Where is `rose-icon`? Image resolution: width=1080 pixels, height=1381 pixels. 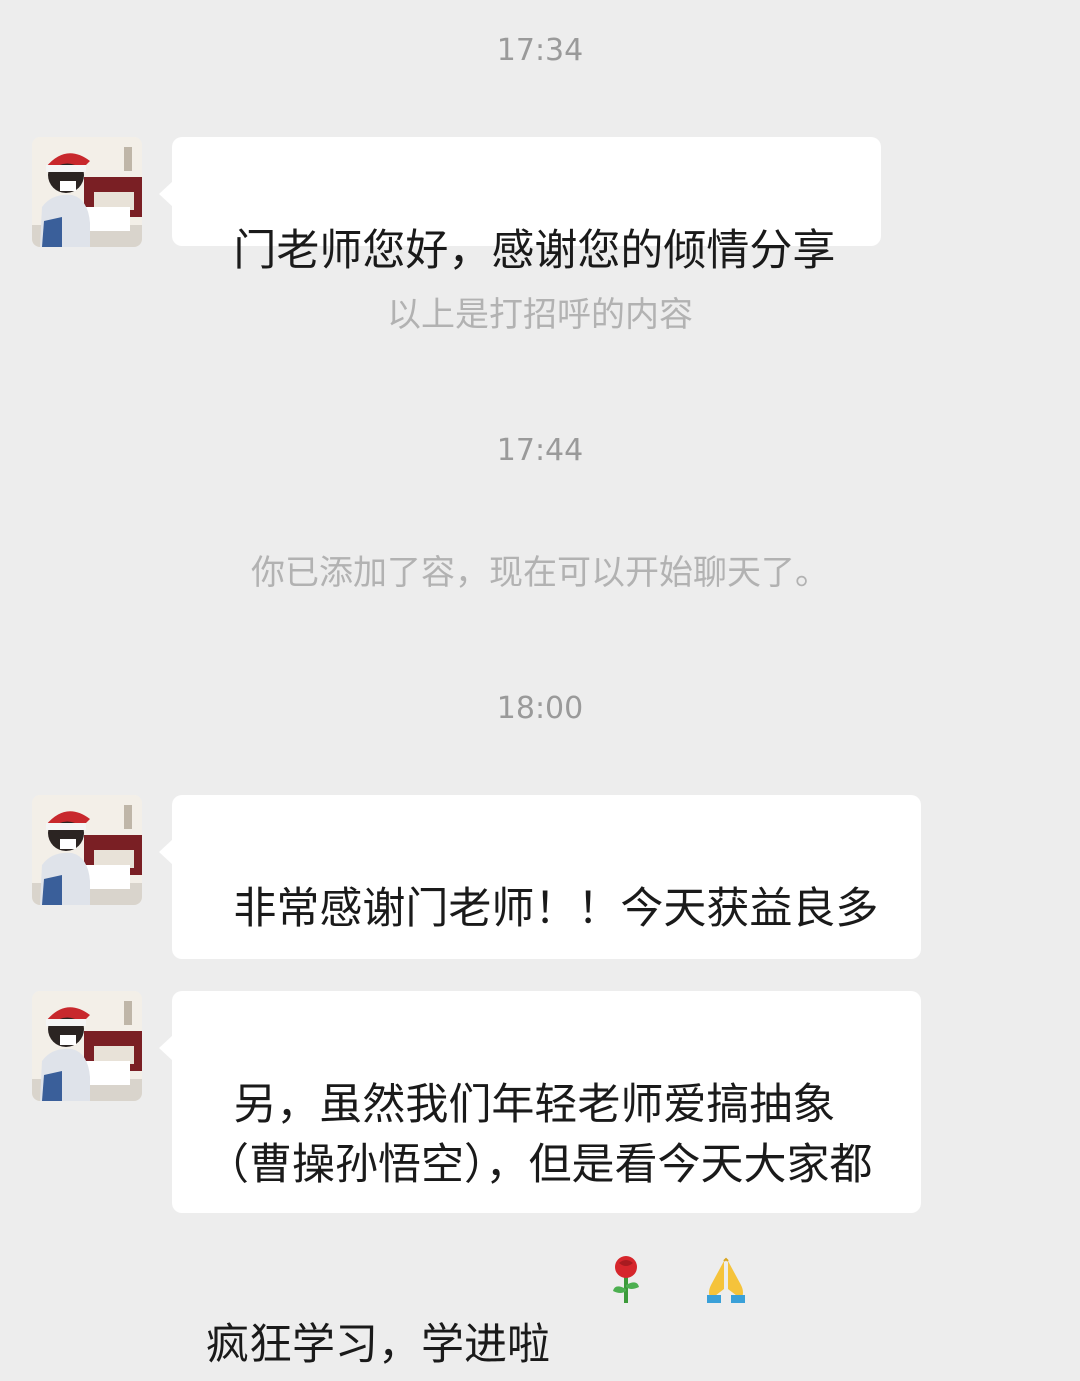
rose-icon is located at coordinates (598, 1288).